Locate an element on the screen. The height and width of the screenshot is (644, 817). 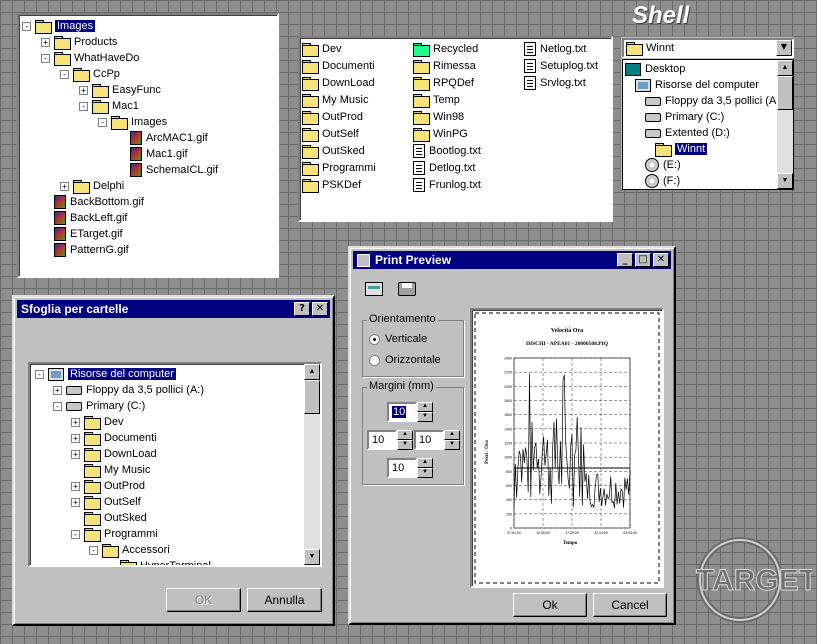
file-item: Srvlog.txt is located at coordinates (555, 83).